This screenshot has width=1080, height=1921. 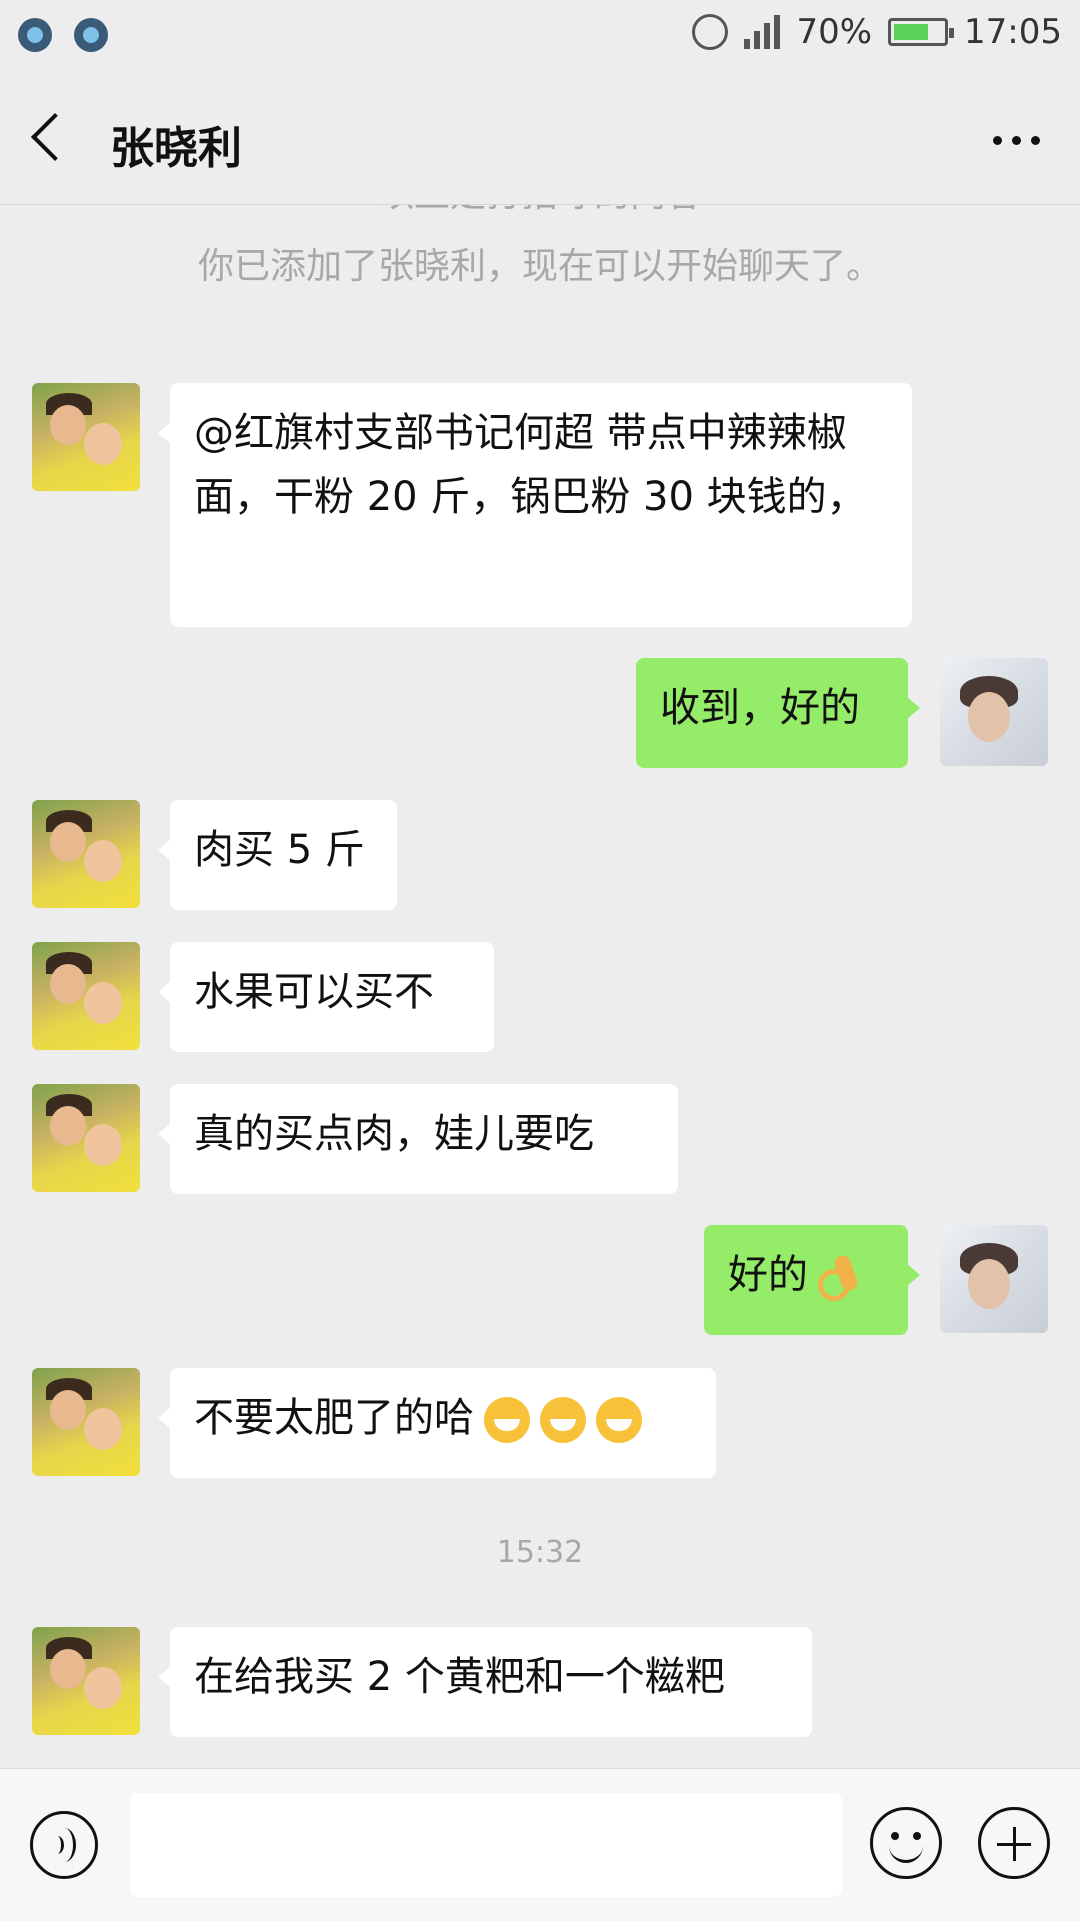 What do you see at coordinates (326, 997) in the screenshot?
I see `message-bubble: 水果可以买不` at bounding box center [326, 997].